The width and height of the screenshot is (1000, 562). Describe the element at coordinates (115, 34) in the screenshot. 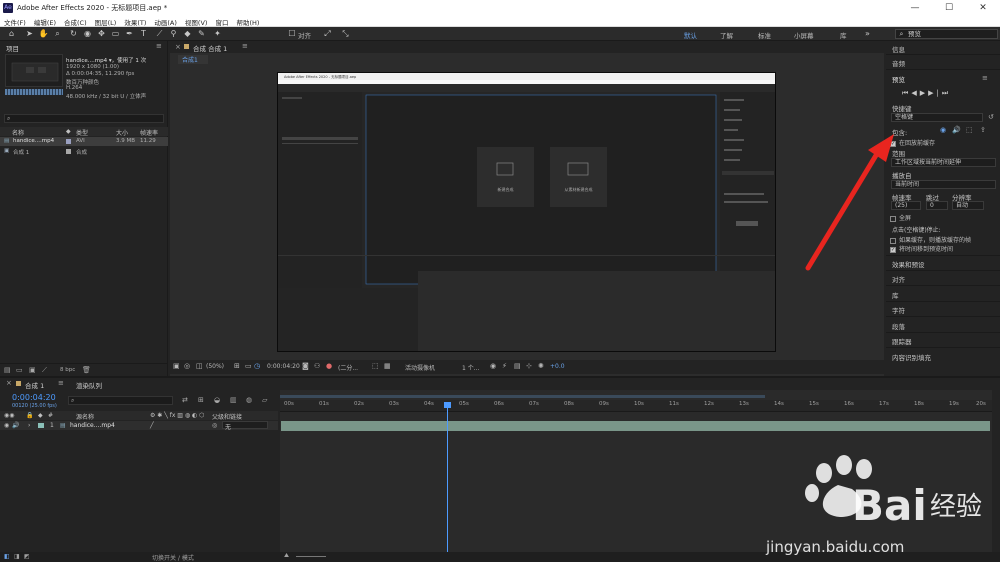

I see `rectangle-tool-icon: ▭` at that location.